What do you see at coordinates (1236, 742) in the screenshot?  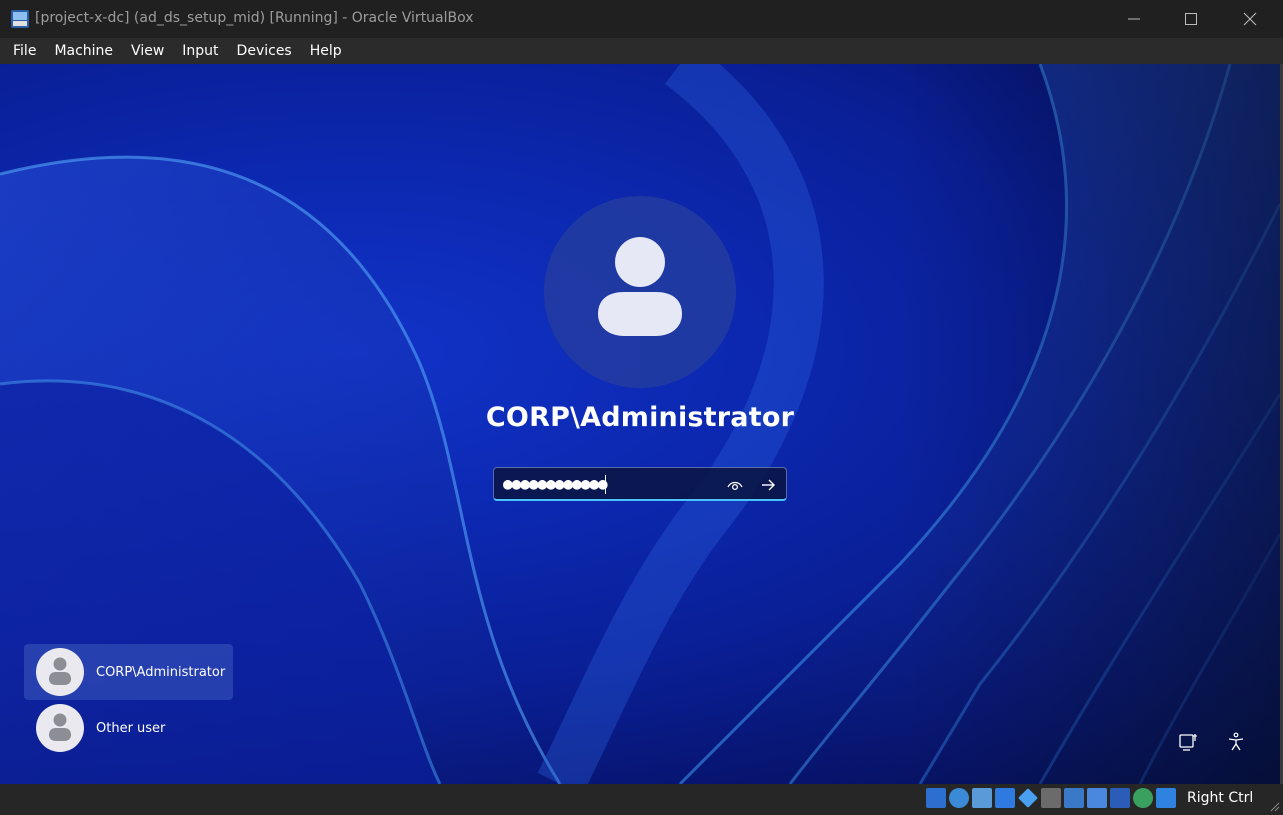 I see `accessibility-icon` at bounding box center [1236, 742].